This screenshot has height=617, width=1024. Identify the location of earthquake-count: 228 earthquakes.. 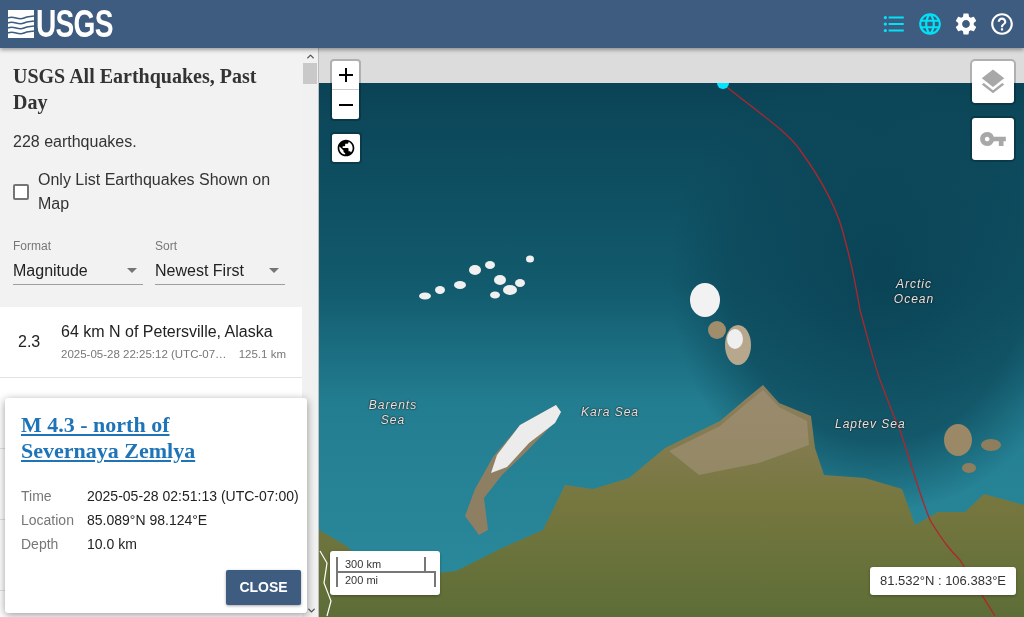
(75, 142).